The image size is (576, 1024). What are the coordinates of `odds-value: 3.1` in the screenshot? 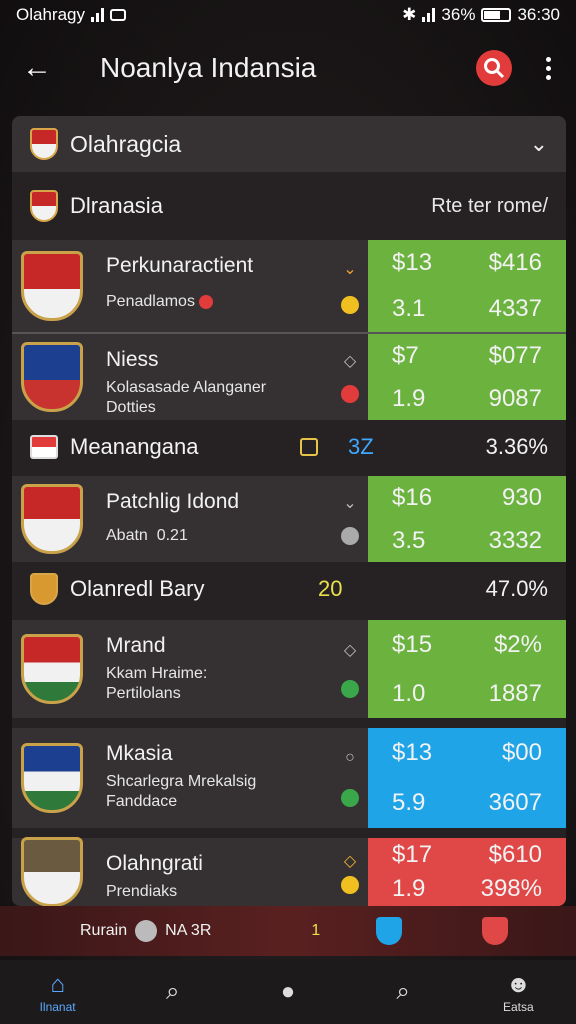 It's located at (429, 309).